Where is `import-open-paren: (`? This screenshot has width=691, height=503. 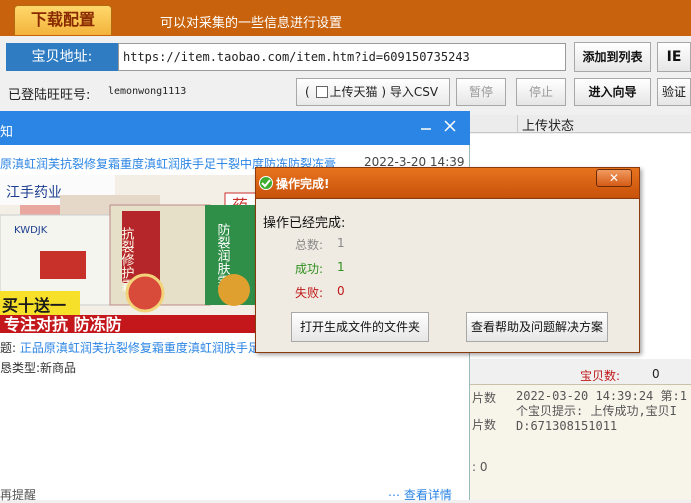
import-open-paren: ( is located at coordinates (307, 92).